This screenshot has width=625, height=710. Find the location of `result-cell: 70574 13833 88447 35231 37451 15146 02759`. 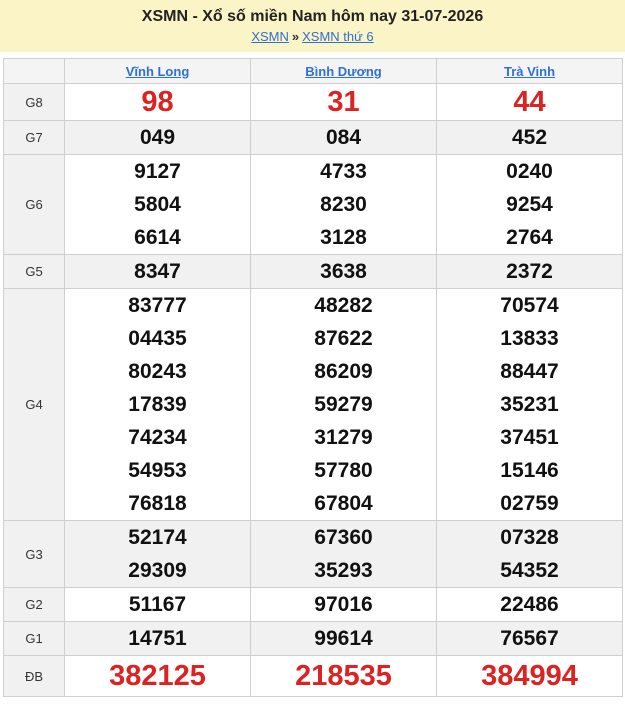

result-cell: 70574 13833 88447 35231 37451 15146 02759 is located at coordinates (529, 404).